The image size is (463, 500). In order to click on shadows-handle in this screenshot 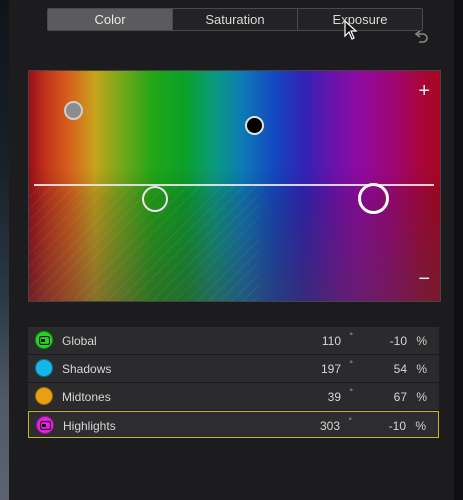, I will do `click(254, 125)`.